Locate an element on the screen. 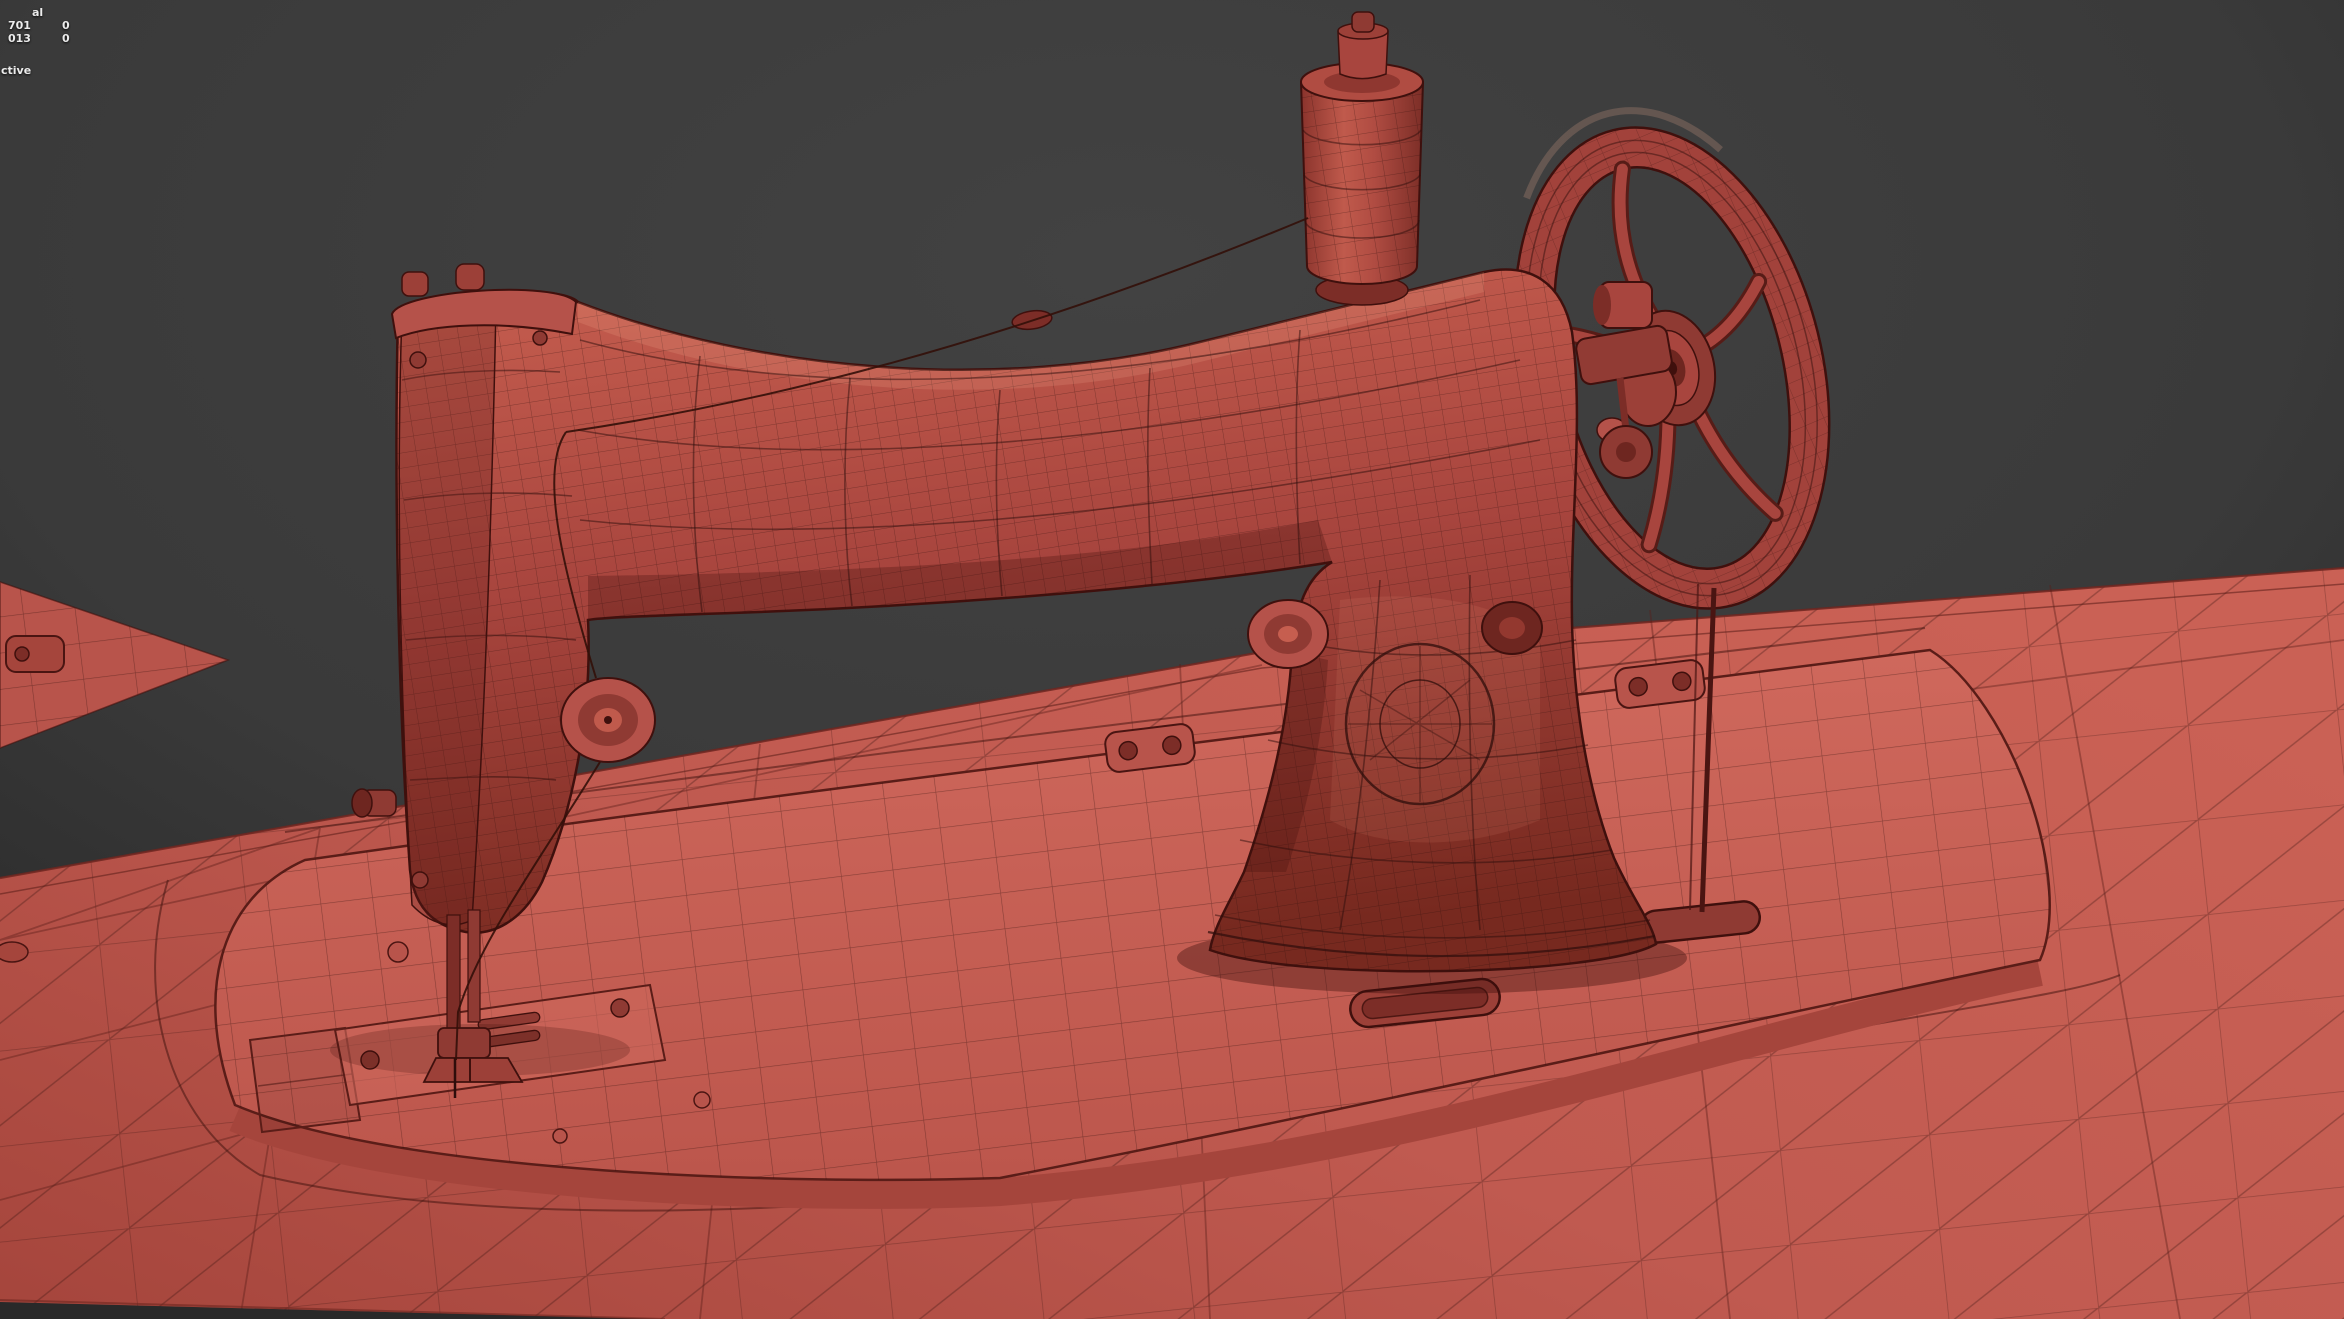  tension-dial is located at coordinates (608, 720).